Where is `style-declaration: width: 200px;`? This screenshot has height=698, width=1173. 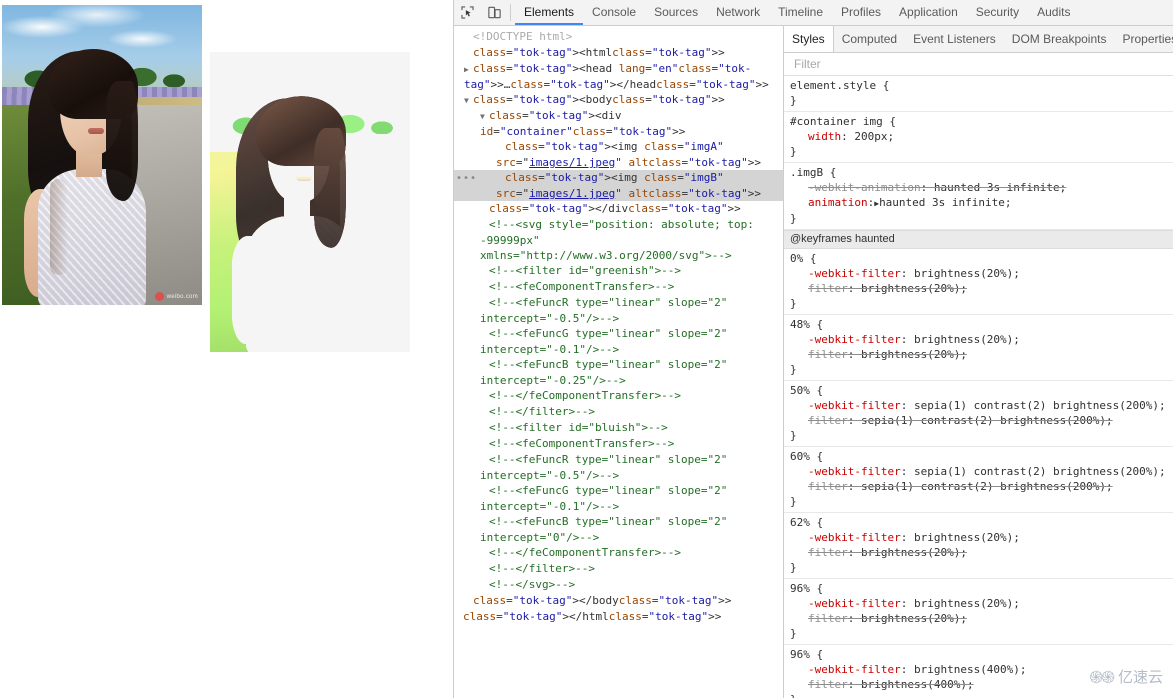 style-declaration: width: 200px; is located at coordinates (981, 136).